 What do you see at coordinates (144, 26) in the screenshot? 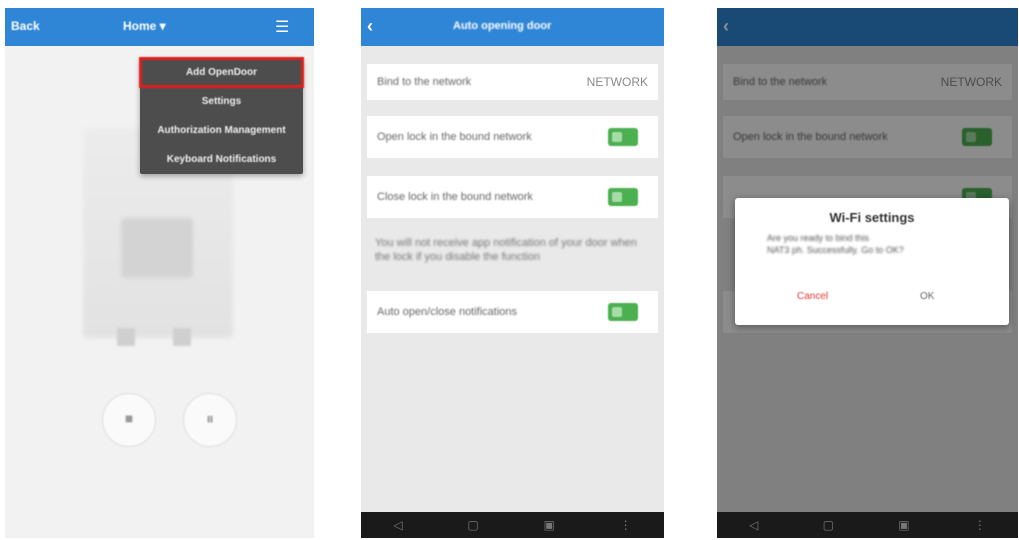
I see `home-title-dropdown: Home ▾` at bounding box center [144, 26].